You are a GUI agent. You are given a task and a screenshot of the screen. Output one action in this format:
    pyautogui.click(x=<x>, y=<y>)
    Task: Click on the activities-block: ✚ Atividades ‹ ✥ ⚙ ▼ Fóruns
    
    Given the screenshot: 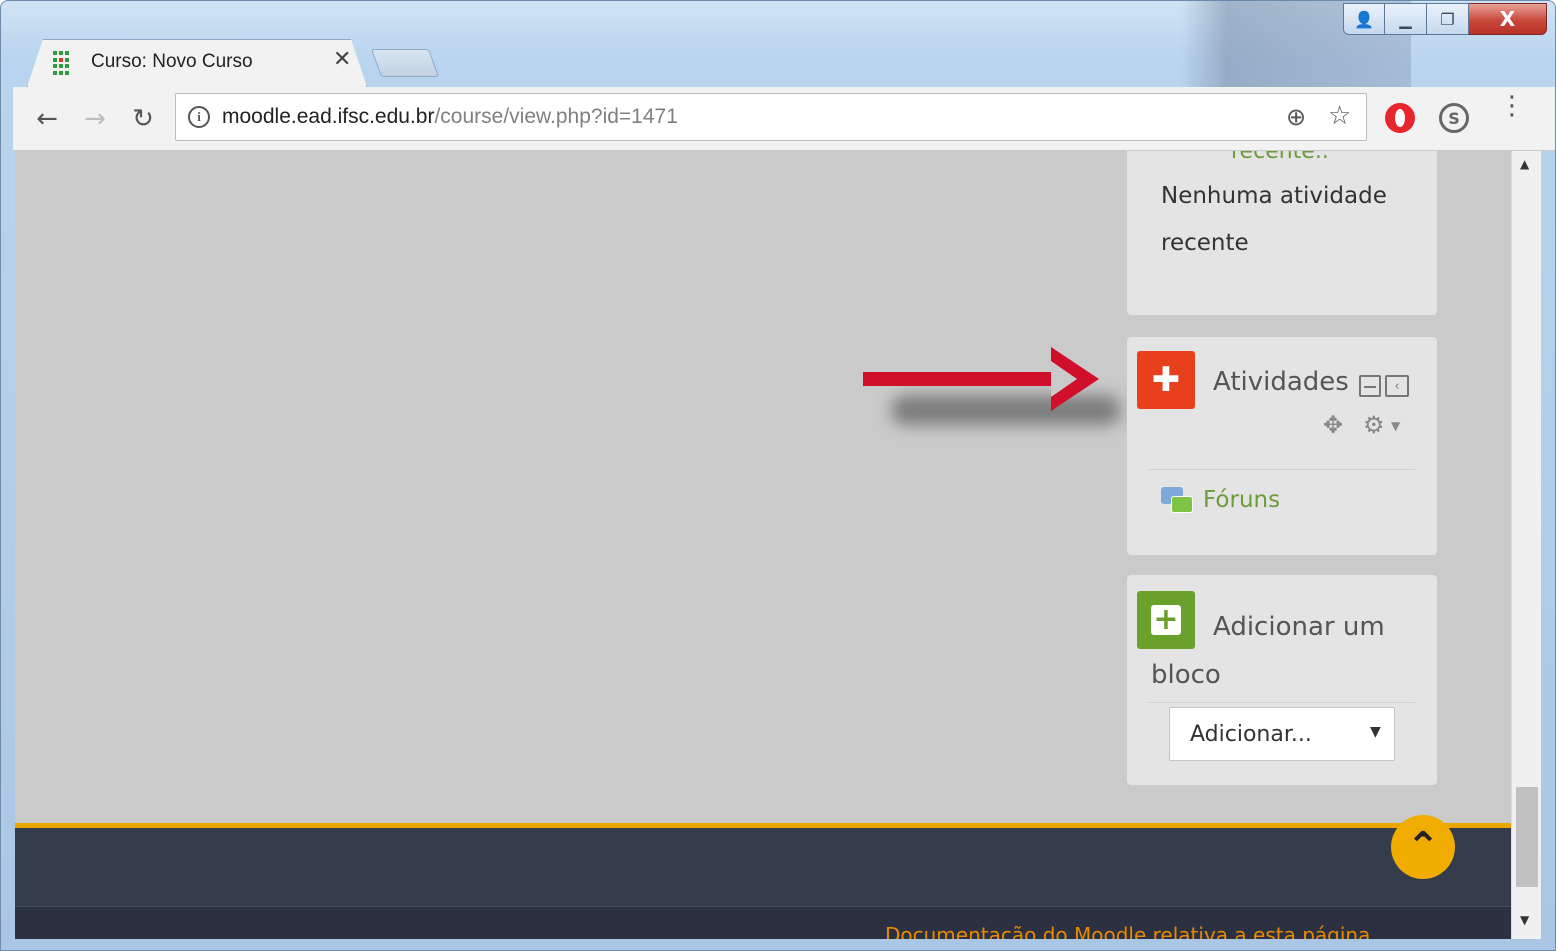 What is the action you would take?
    pyautogui.click(x=1282, y=446)
    